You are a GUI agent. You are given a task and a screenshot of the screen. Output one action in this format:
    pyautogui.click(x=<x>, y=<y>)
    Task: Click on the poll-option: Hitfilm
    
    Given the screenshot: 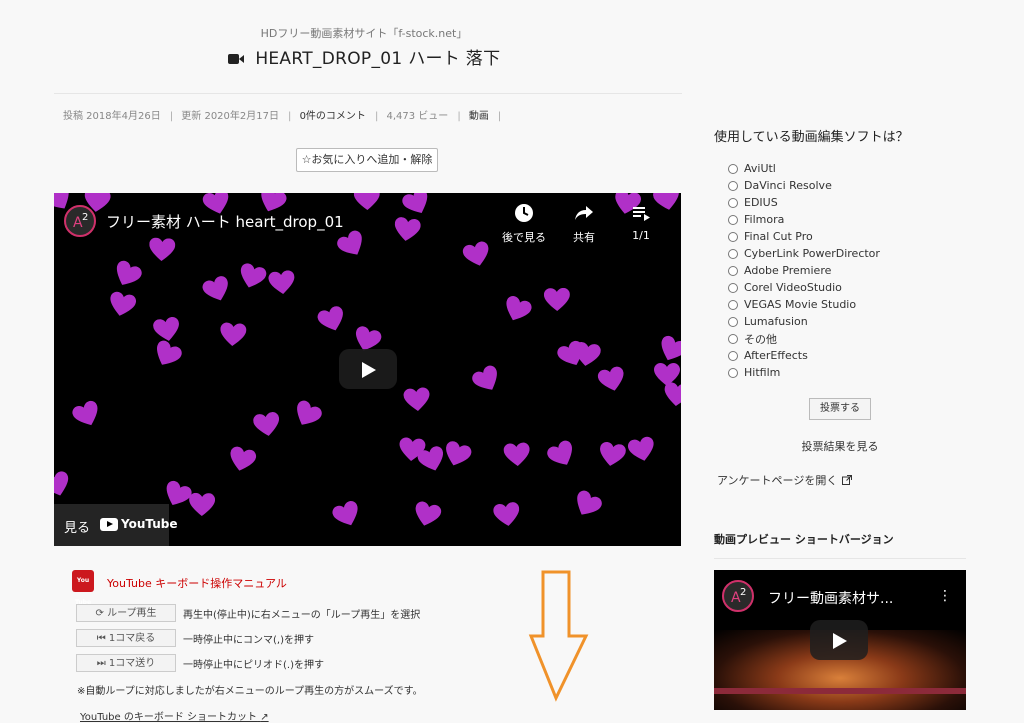 What is the action you would take?
    pyautogui.click(x=804, y=372)
    